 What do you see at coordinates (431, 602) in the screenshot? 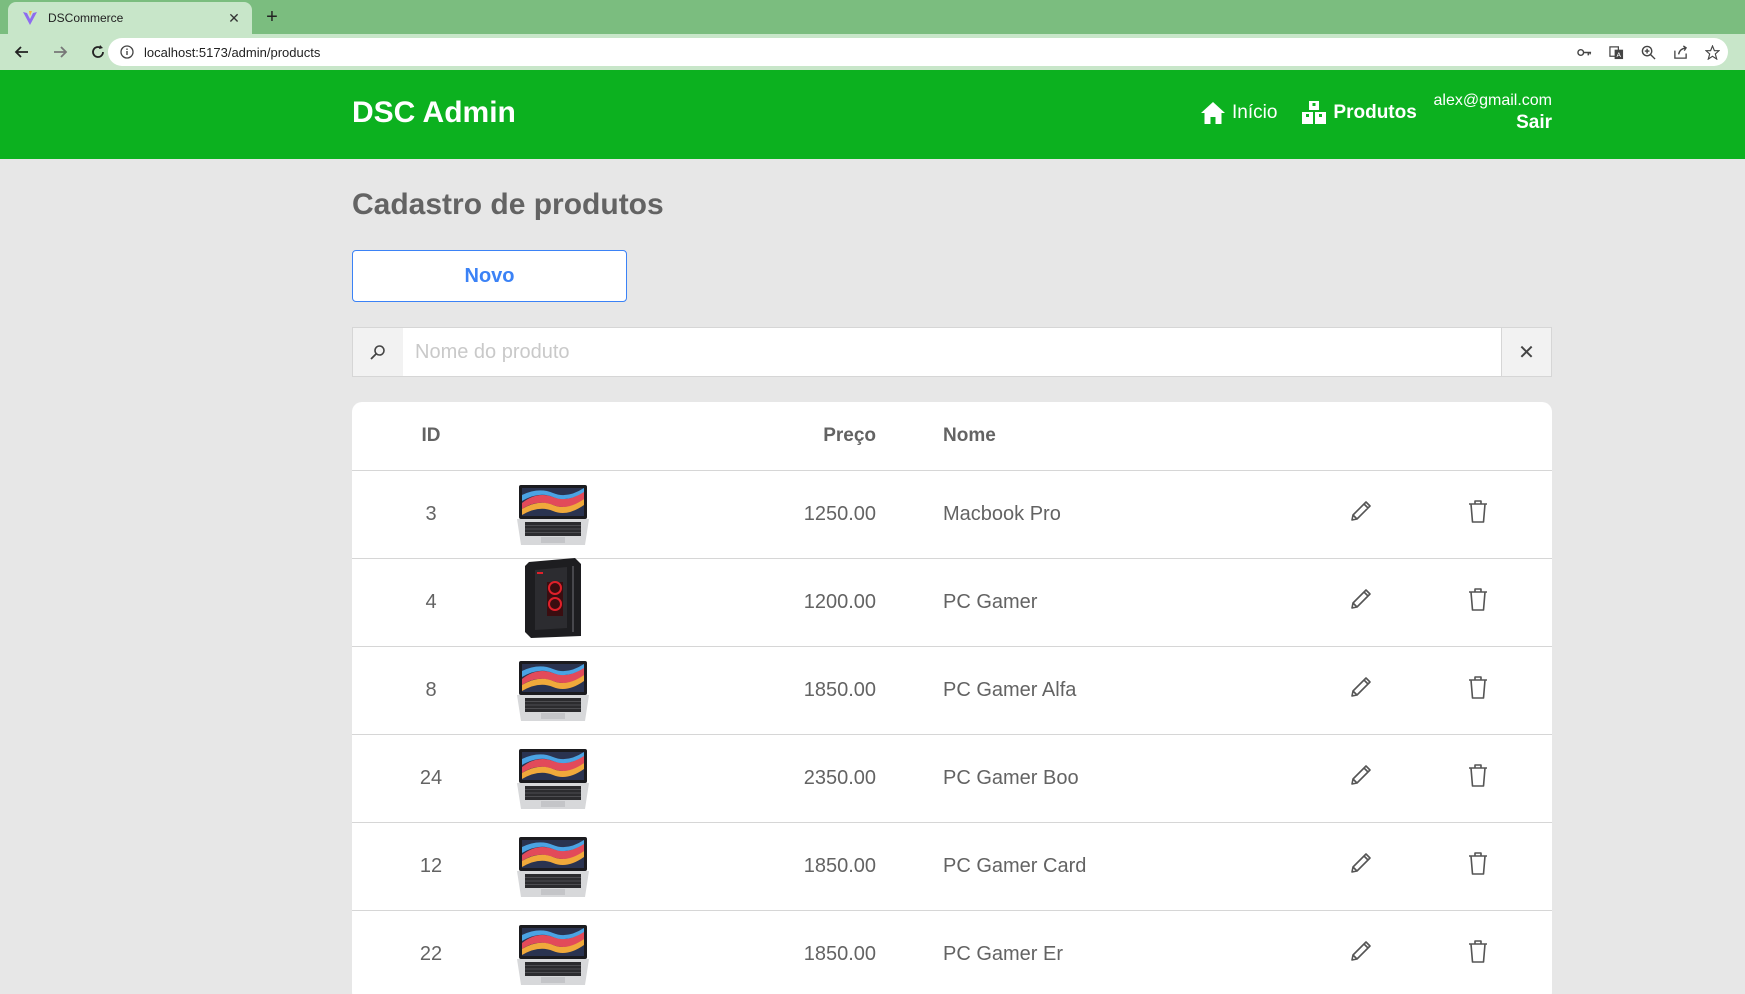
I see `product-id: 4` at bounding box center [431, 602].